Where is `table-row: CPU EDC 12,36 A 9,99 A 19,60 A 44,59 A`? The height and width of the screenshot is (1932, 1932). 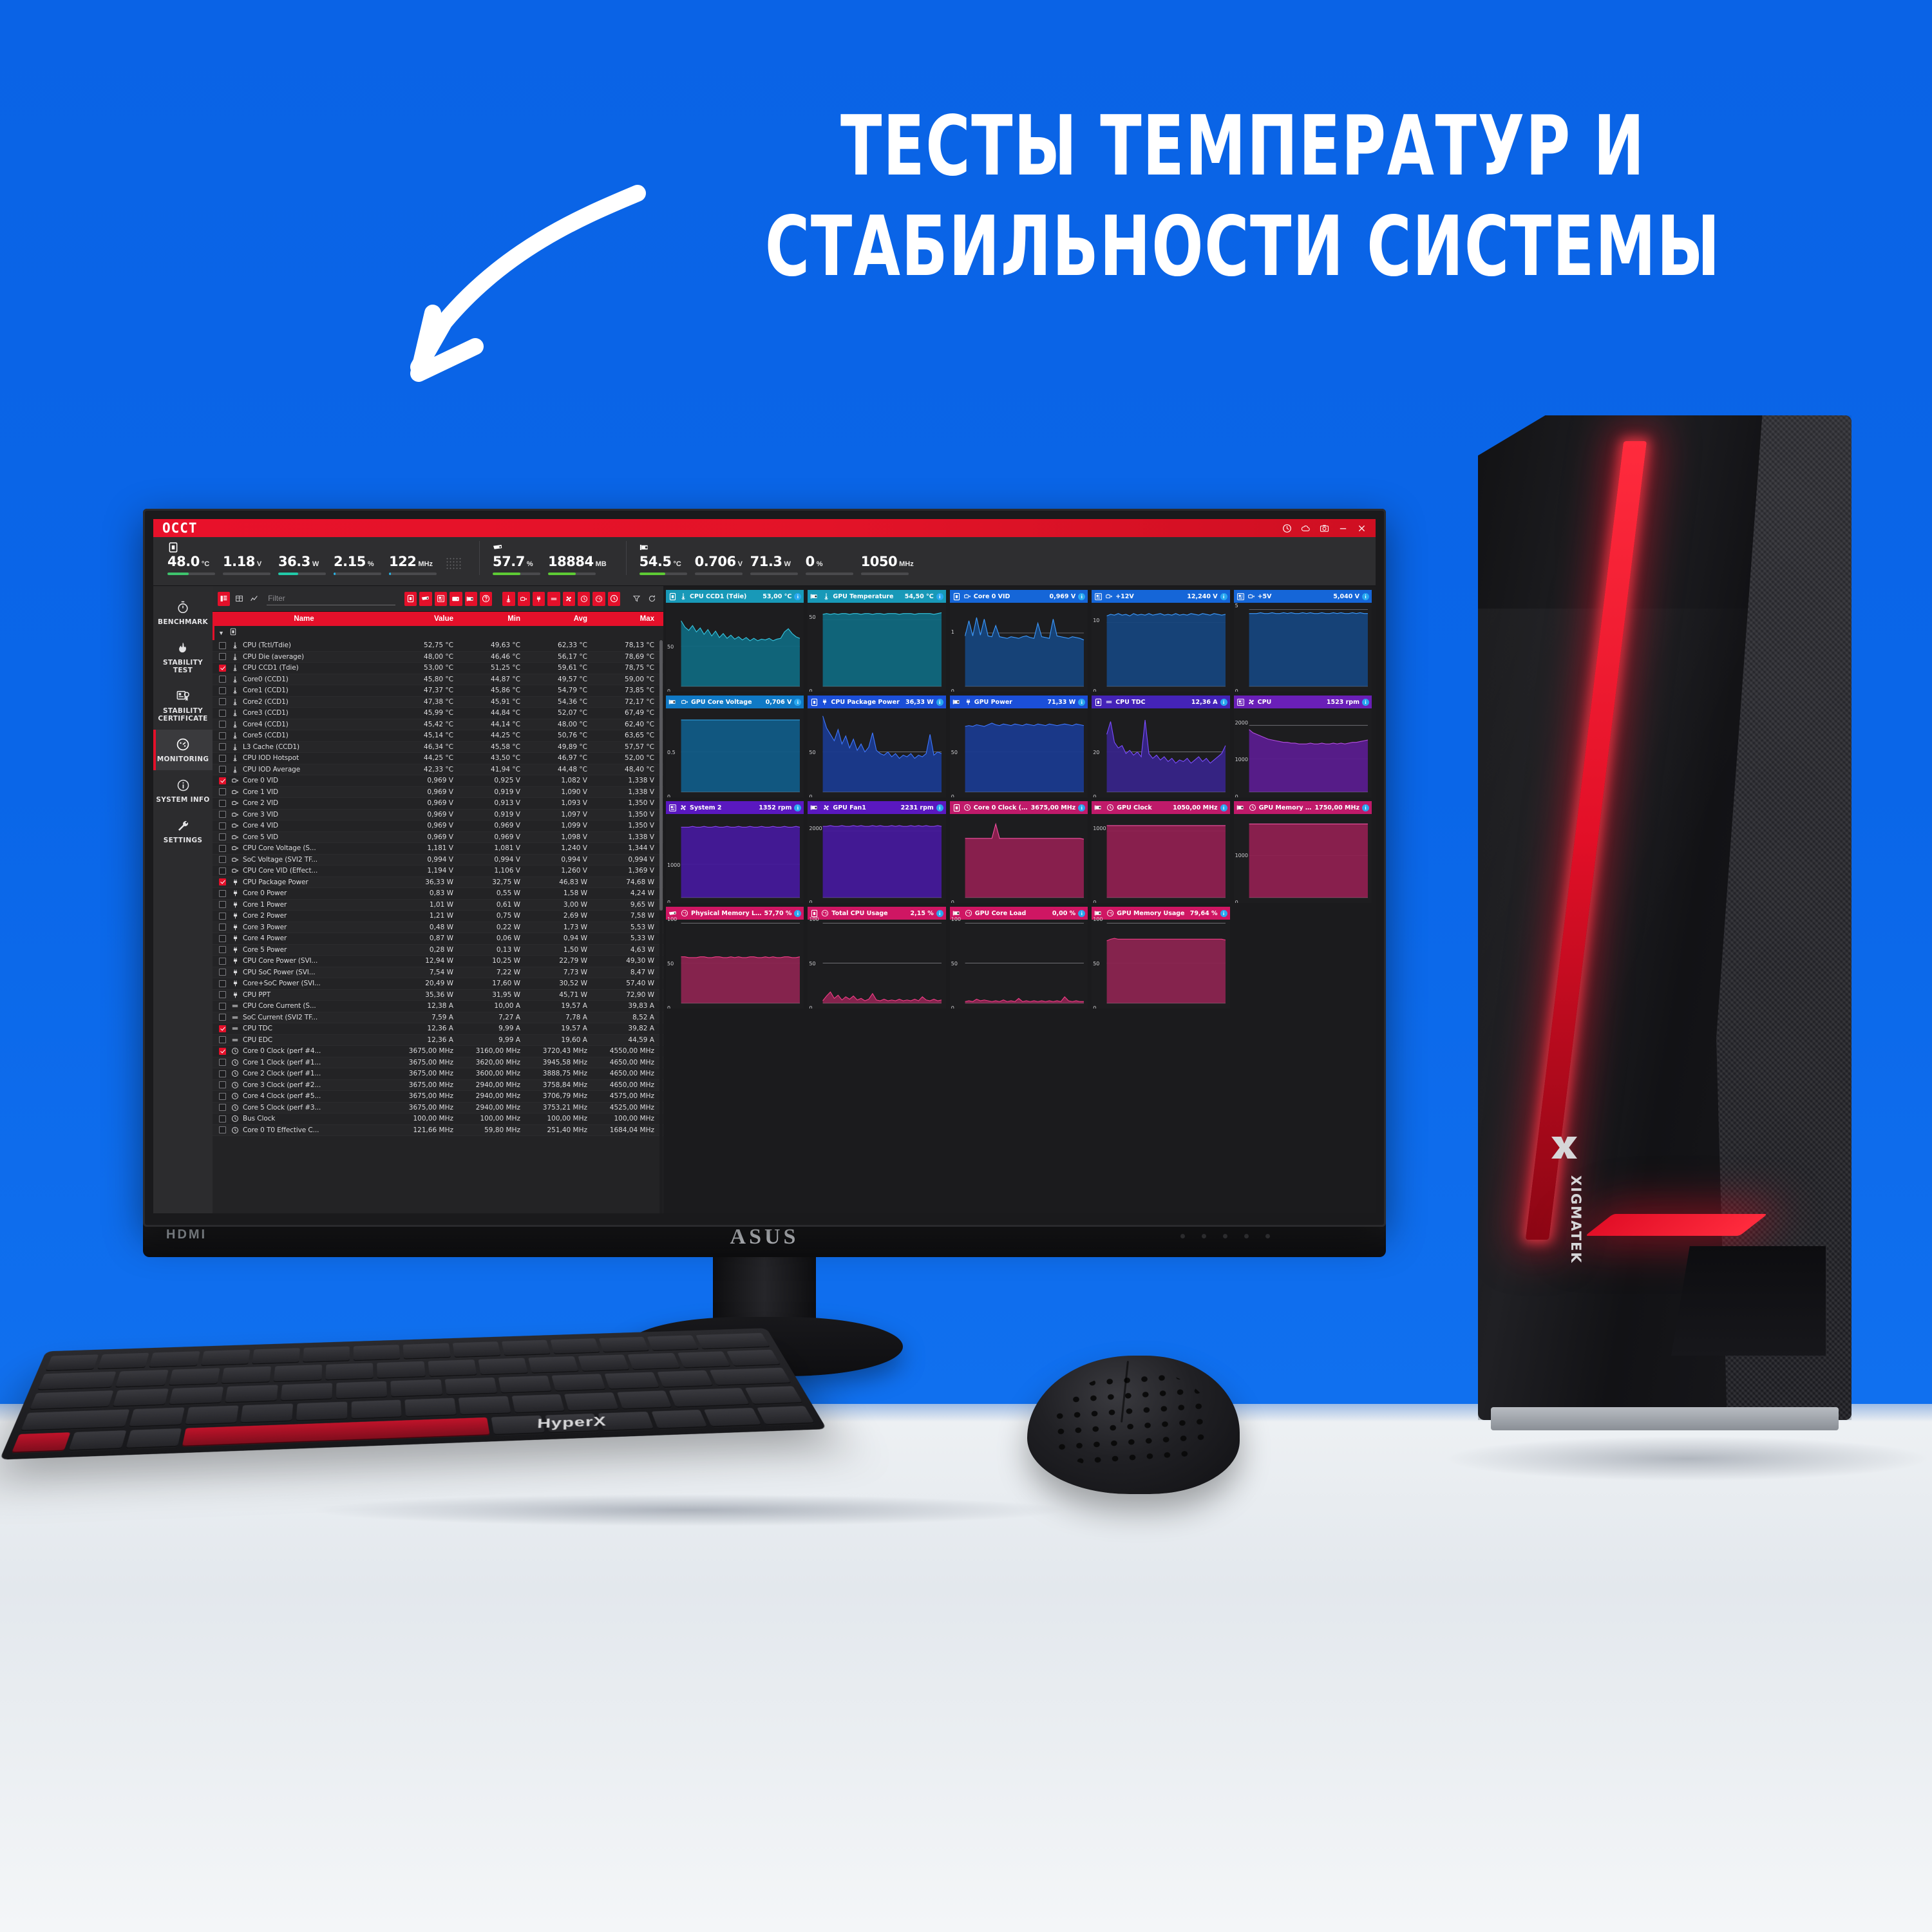
table-row: CPU EDC 12,36 A 9,99 A 19,60 A 44,59 A is located at coordinates (438, 1040).